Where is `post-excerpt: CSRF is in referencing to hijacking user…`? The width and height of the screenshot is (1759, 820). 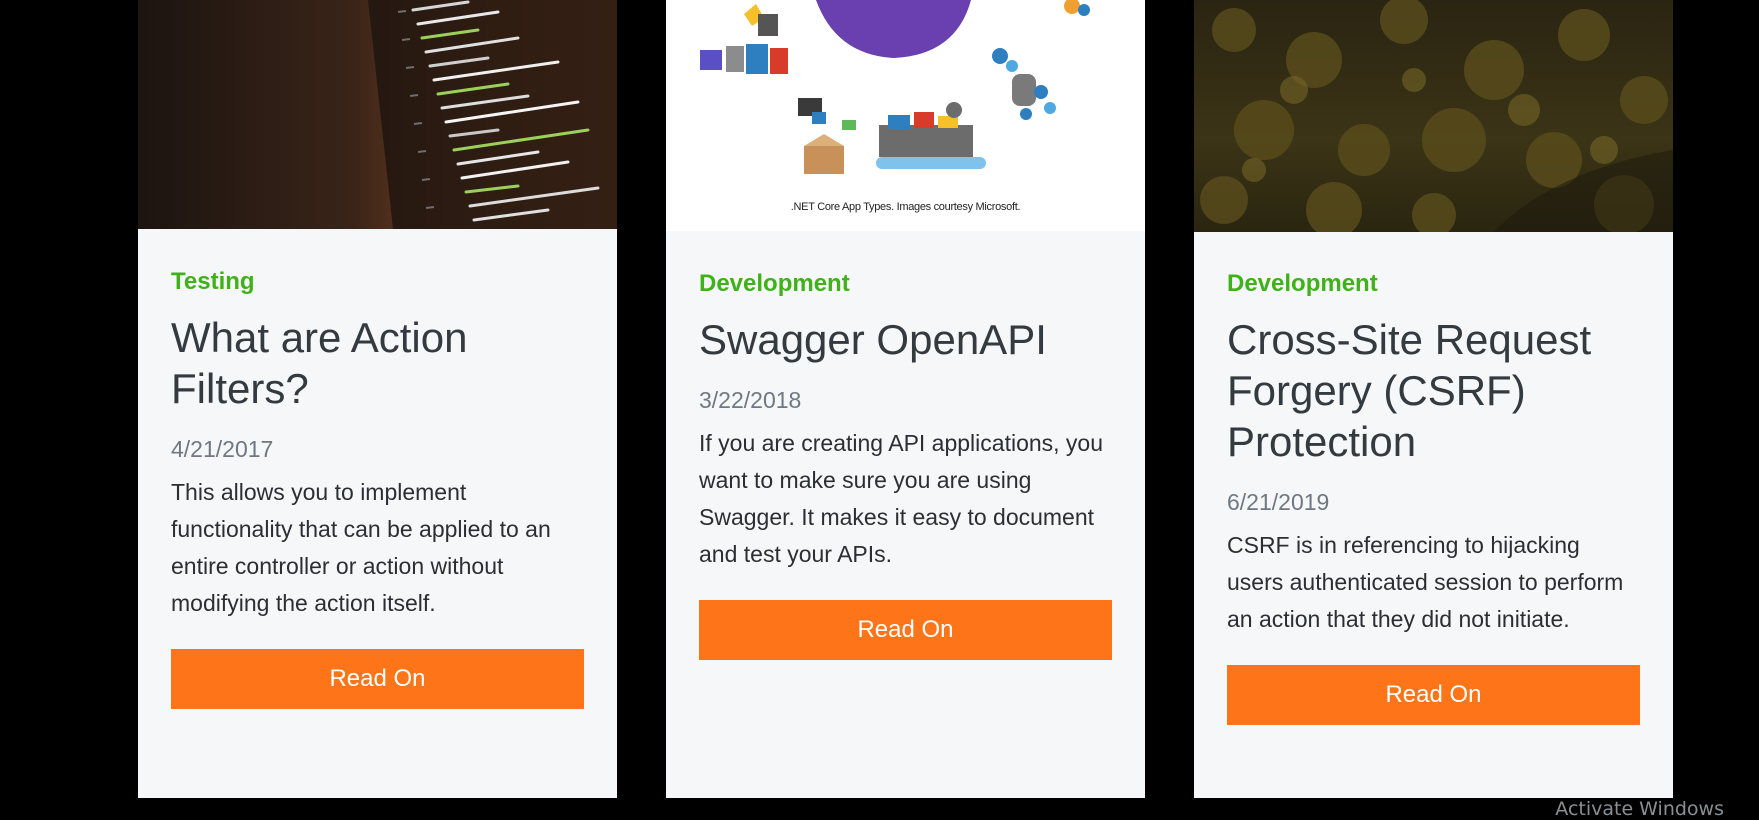
post-excerpt: CSRF is in referencing to hijacking user… is located at coordinates (1425, 582).